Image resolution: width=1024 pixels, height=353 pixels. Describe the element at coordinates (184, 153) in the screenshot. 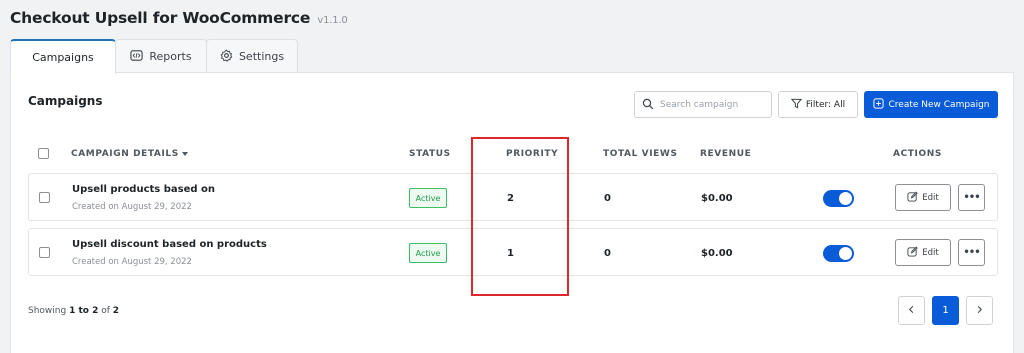

I see `sort-down-icon` at that location.